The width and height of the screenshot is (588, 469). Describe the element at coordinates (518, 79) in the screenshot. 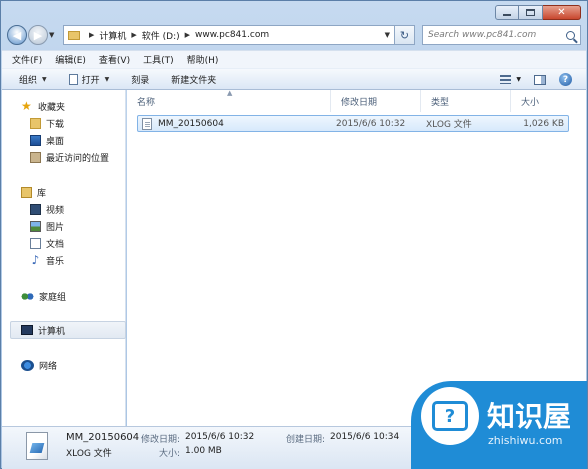

I see `view-dropdown-icon: ▼` at that location.